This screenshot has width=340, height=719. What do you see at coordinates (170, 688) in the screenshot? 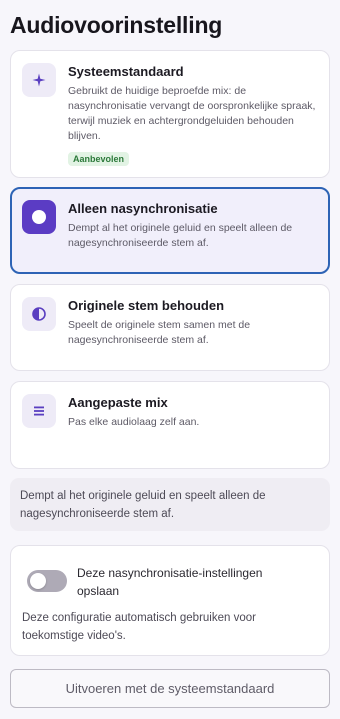
I see `run-default-button: Uitvoeren met de systeemstandaard` at bounding box center [170, 688].